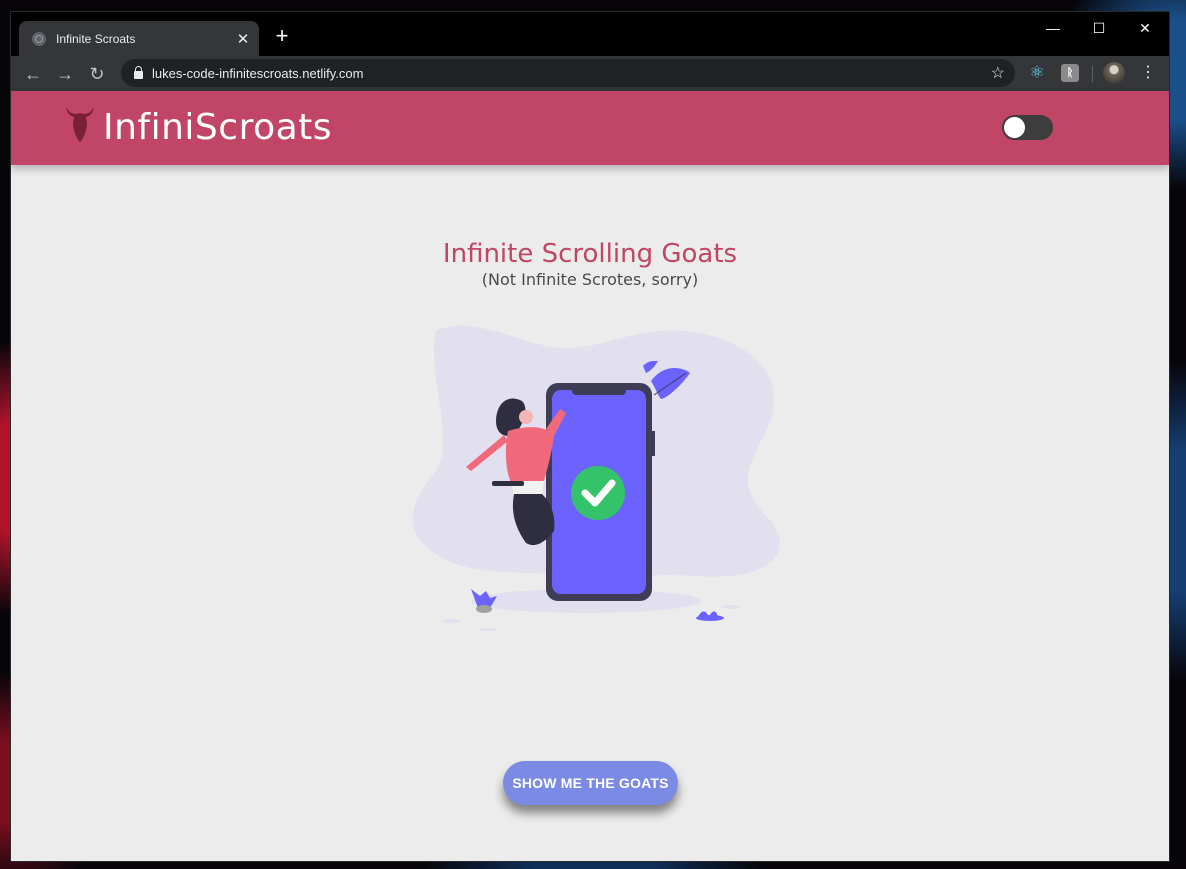 This screenshot has height=869, width=1186. What do you see at coordinates (33, 74) in the screenshot?
I see `back-button: ←` at bounding box center [33, 74].